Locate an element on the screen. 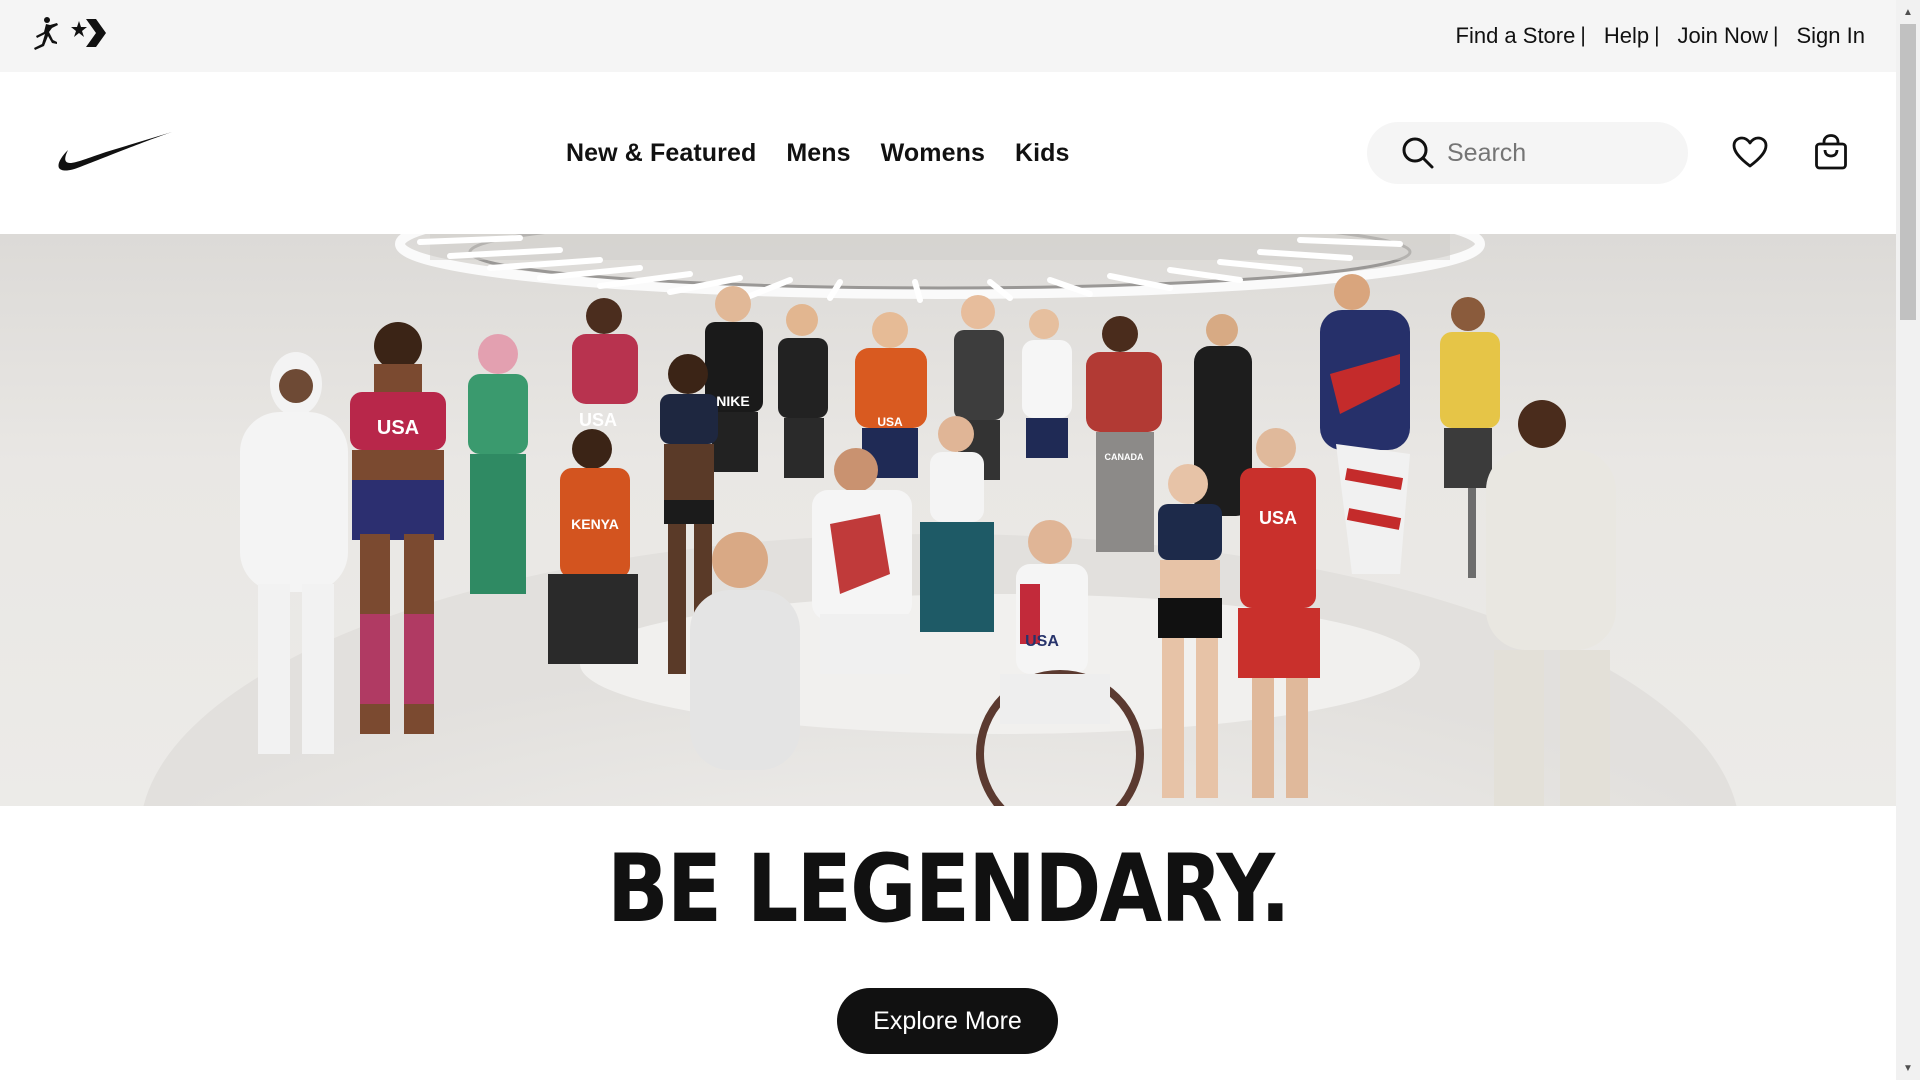 The height and width of the screenshot is (1080, 1920). help-link: Help is located at coordinates (1626, 36).